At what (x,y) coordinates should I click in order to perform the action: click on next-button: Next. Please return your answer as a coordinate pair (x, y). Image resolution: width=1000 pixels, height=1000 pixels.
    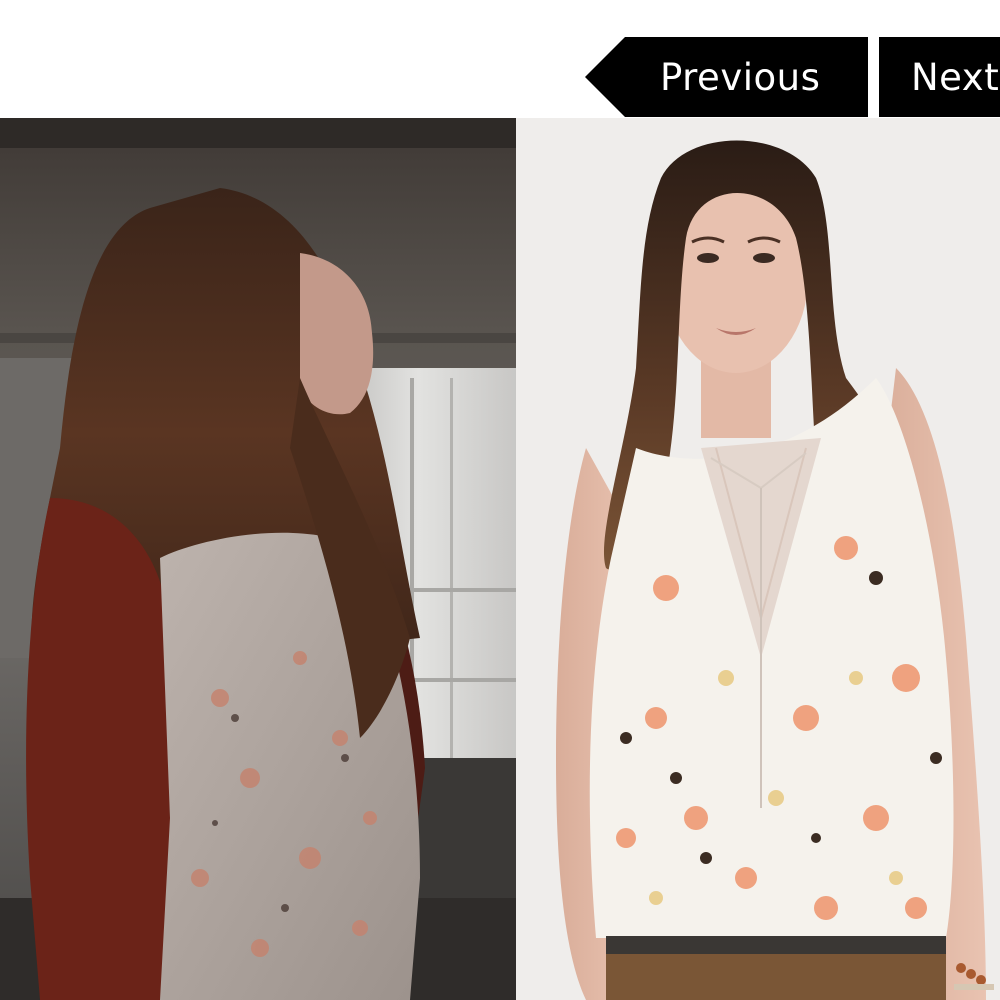
    Looking at the image, I should click on (939, 77).